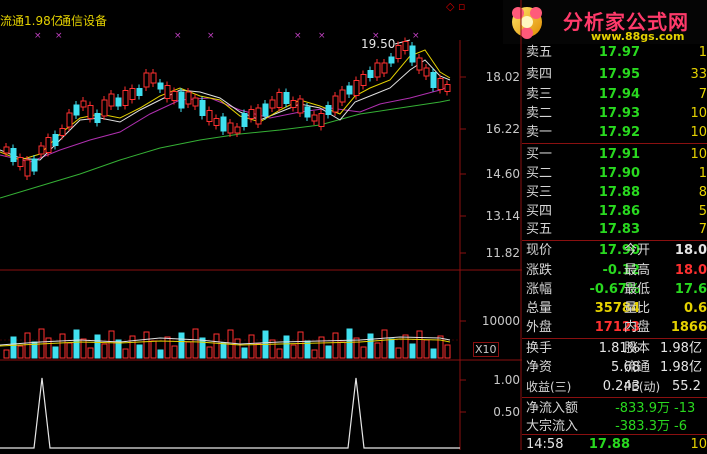 This screenshot has height=454, width=707. What do you see at coordinates (637, 250) in the screenshot?
I see `stat-label: 今开` at bounding box center [637, 250].